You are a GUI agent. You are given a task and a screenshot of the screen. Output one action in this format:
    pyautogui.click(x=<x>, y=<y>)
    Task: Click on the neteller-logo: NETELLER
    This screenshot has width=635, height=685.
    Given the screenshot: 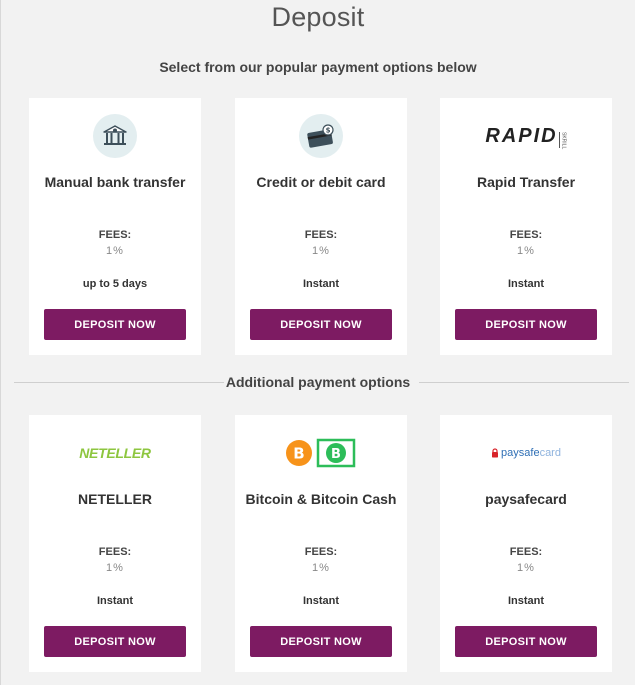 What is the action you would take?
    pyautogui.click(x=115, y=453)
    